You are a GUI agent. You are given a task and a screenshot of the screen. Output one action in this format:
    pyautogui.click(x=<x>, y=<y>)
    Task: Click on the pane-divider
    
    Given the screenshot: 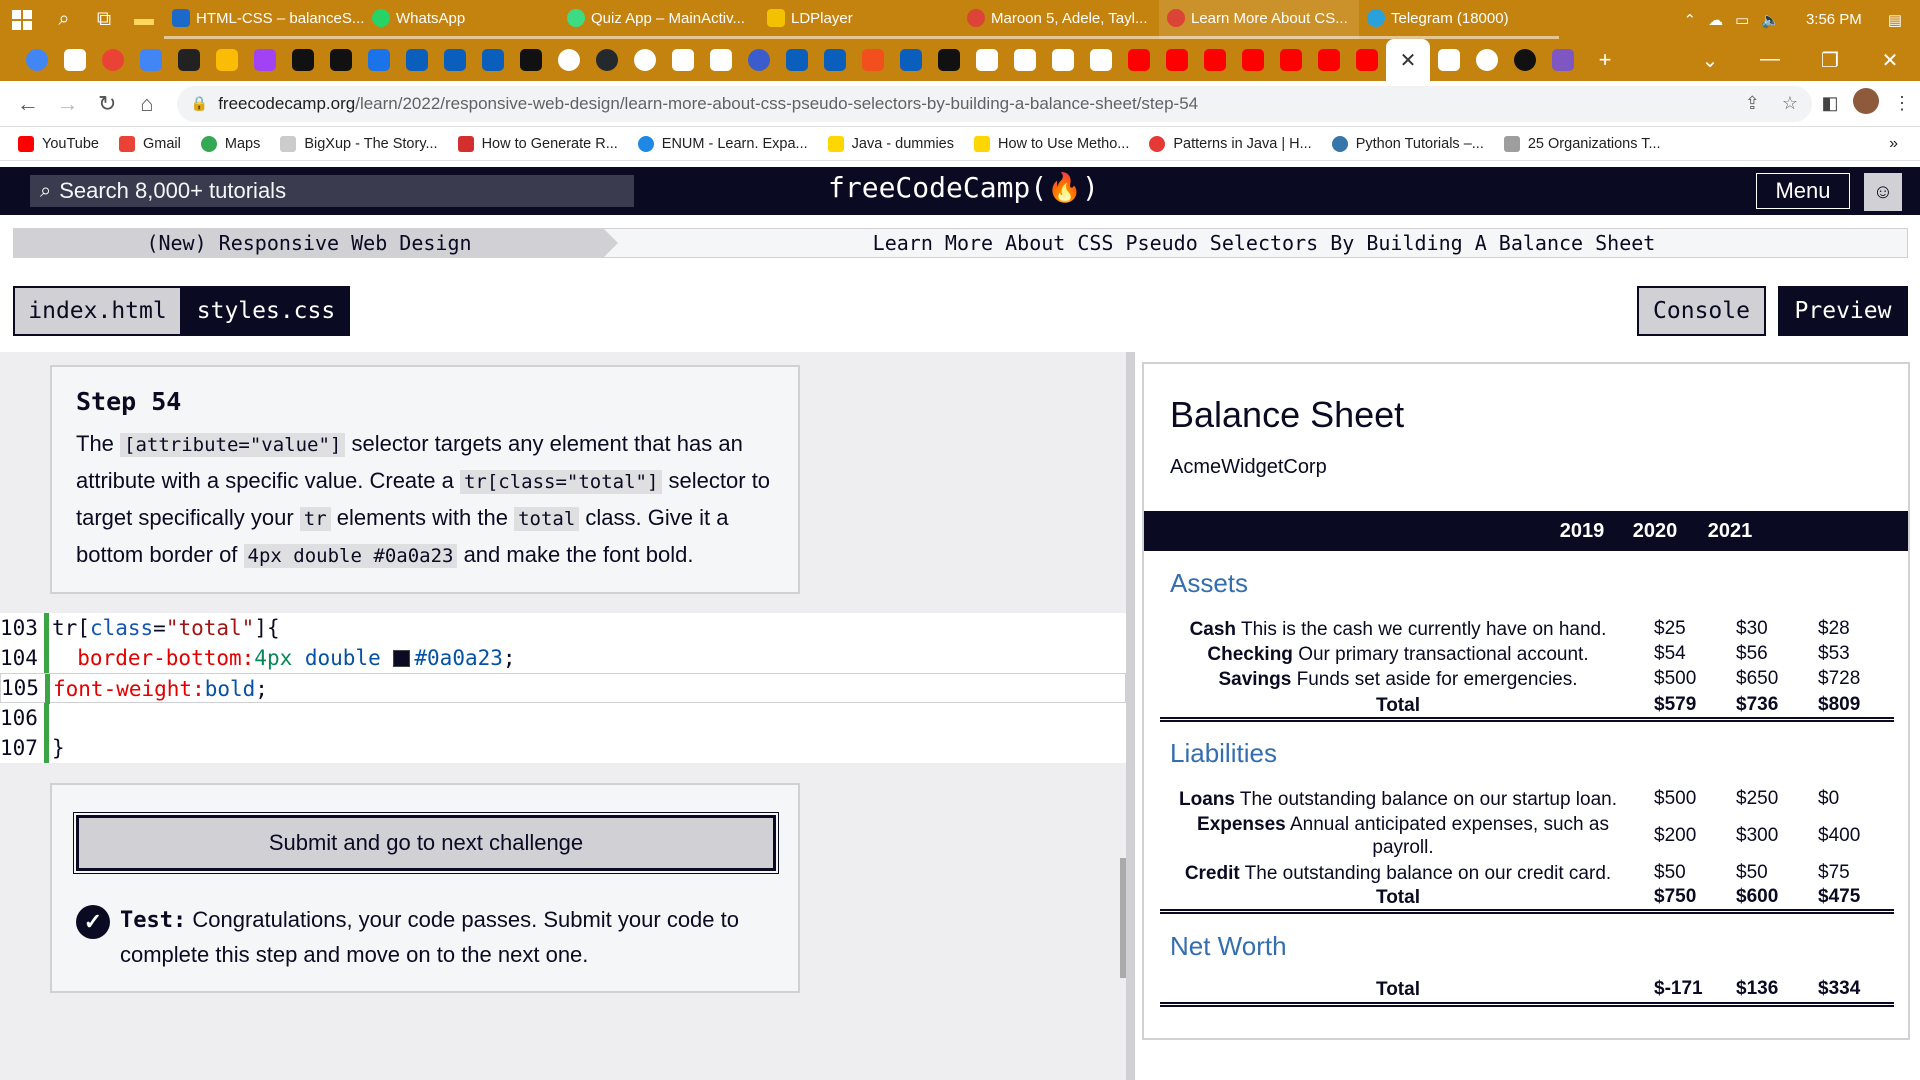 What is the action you would take?
    pyautogui.click(x=1130, y=716)
    